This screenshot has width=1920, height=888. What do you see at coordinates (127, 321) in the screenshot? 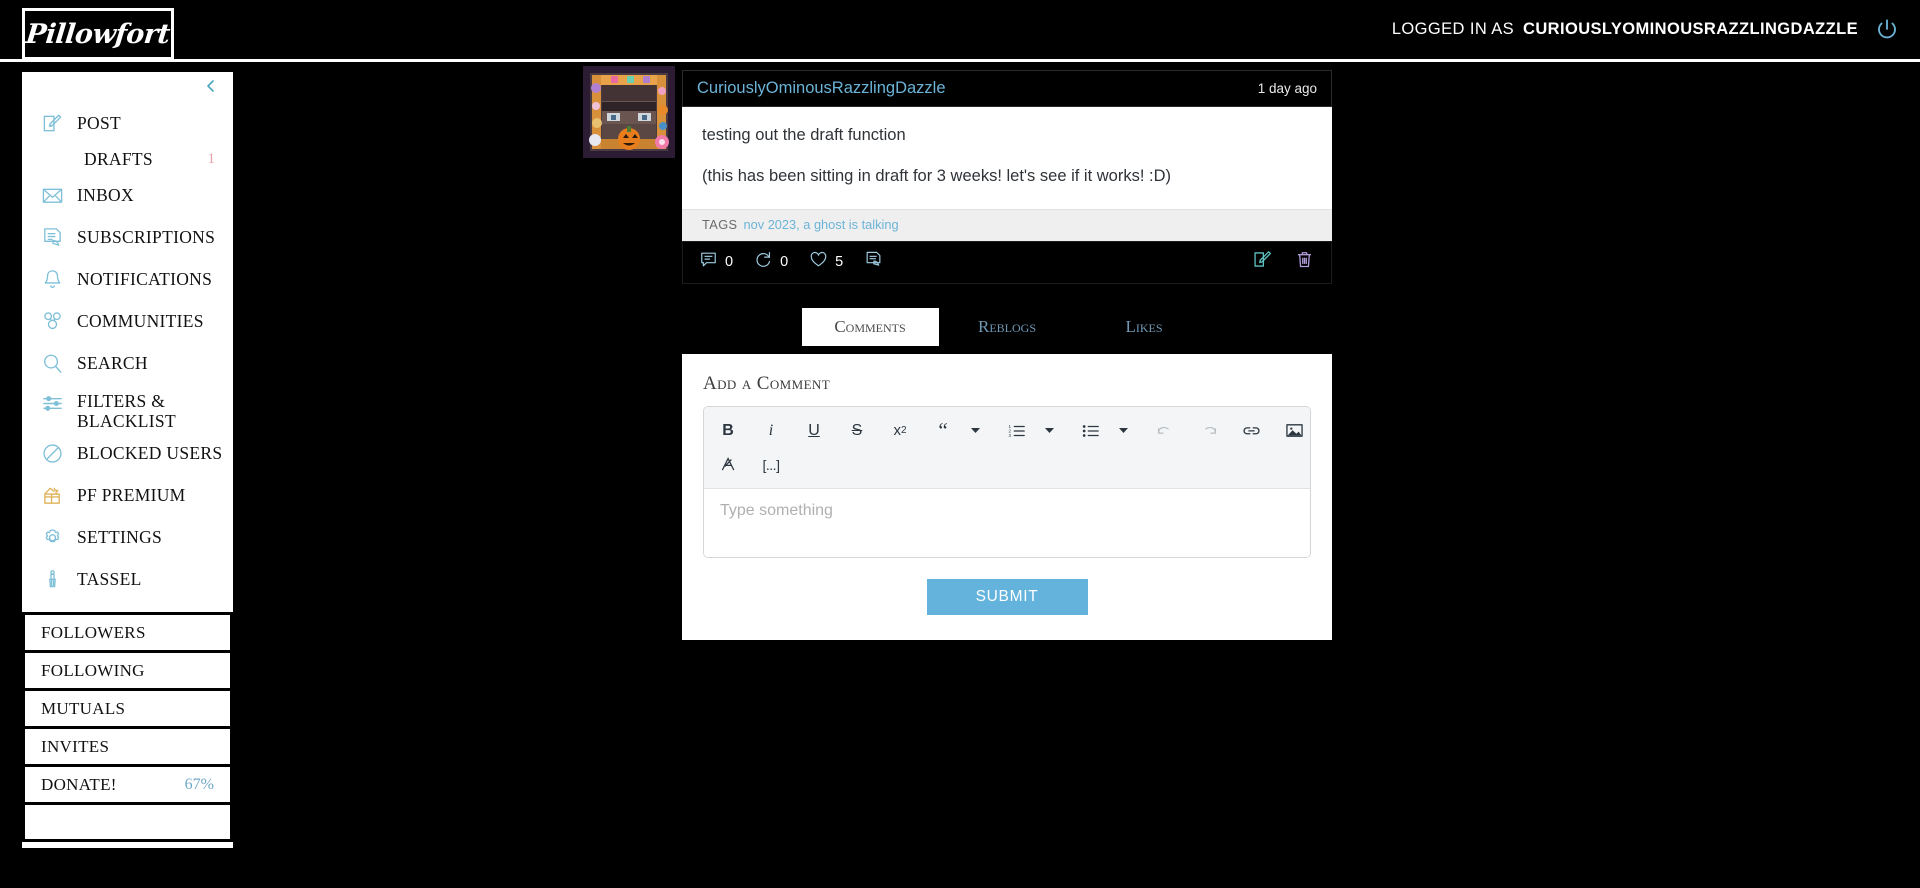
I see `sidebar-item-communities: COMMUNITIES` at bounding box center [127, 321].